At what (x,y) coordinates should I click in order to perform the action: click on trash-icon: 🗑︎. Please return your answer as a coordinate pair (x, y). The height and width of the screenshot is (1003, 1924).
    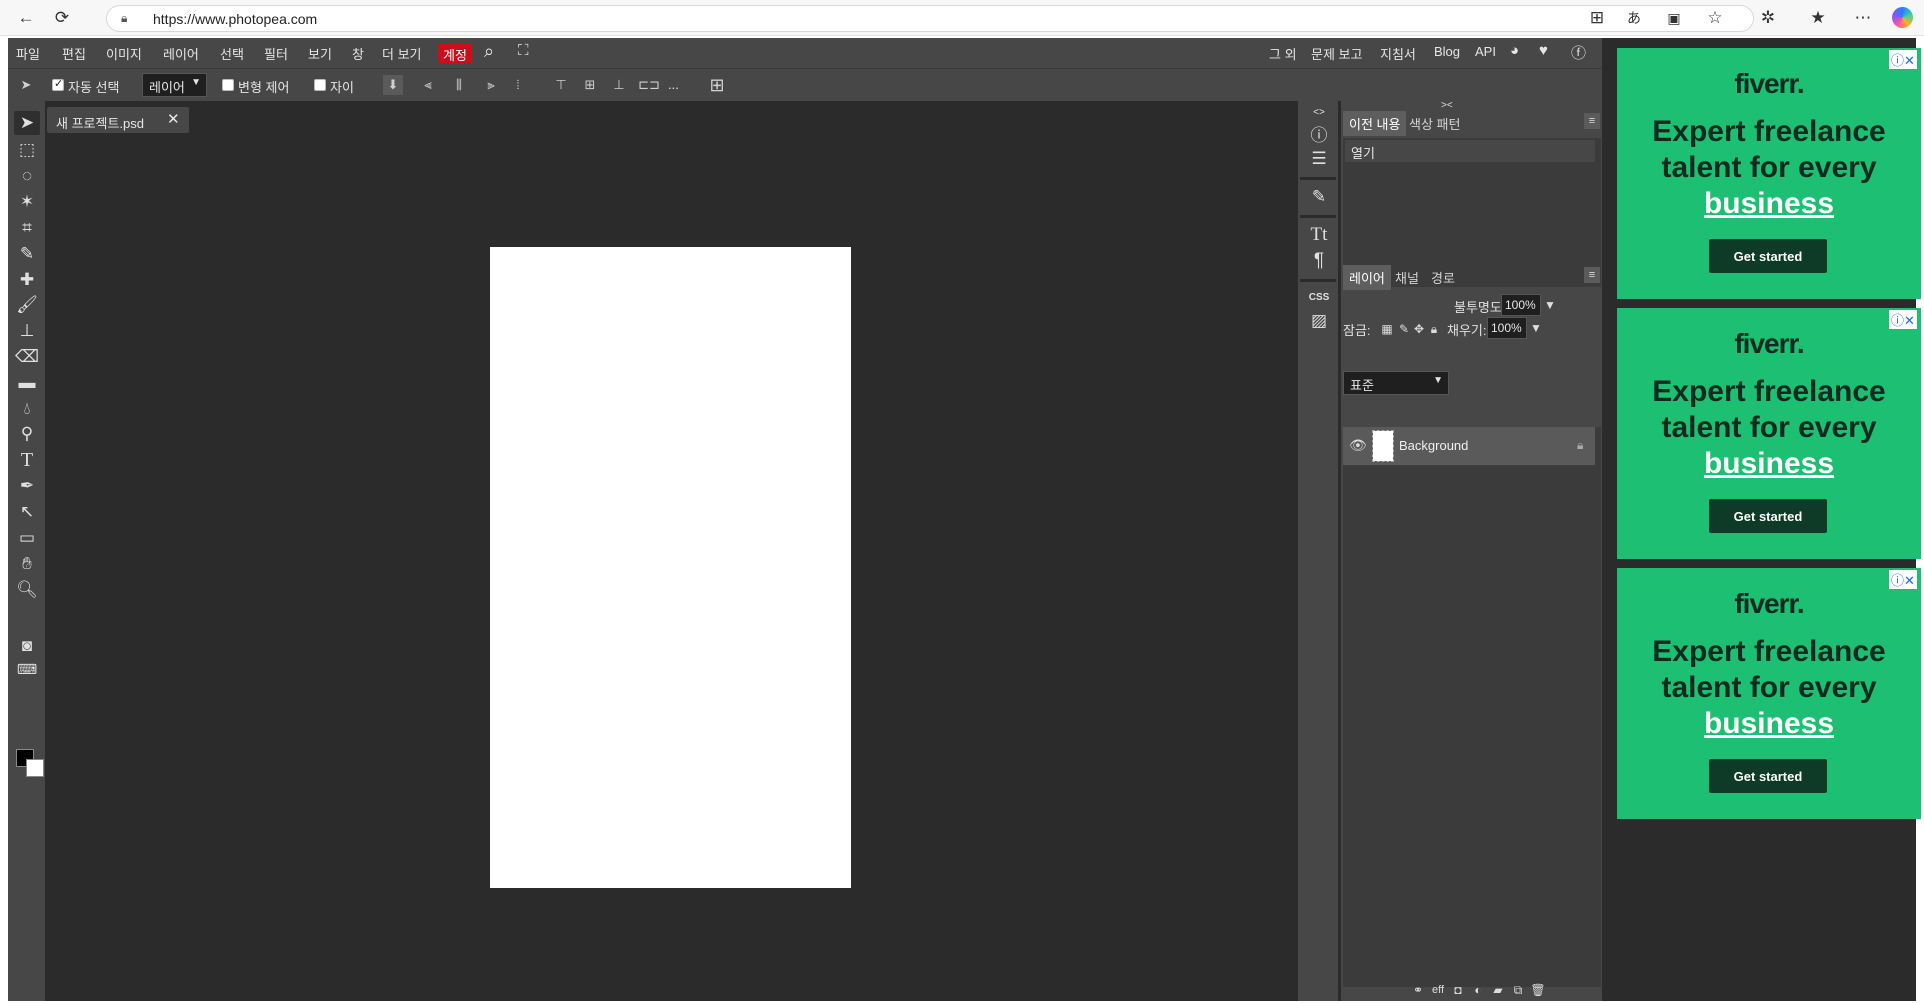
    Looking at the image, I should click on (1538, 990).